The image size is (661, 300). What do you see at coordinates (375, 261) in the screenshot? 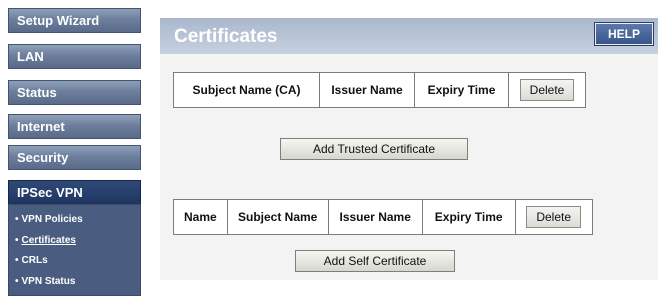
I see `add-self-certificate-button: Add Self Certificate` at bounding box center [375, 261].